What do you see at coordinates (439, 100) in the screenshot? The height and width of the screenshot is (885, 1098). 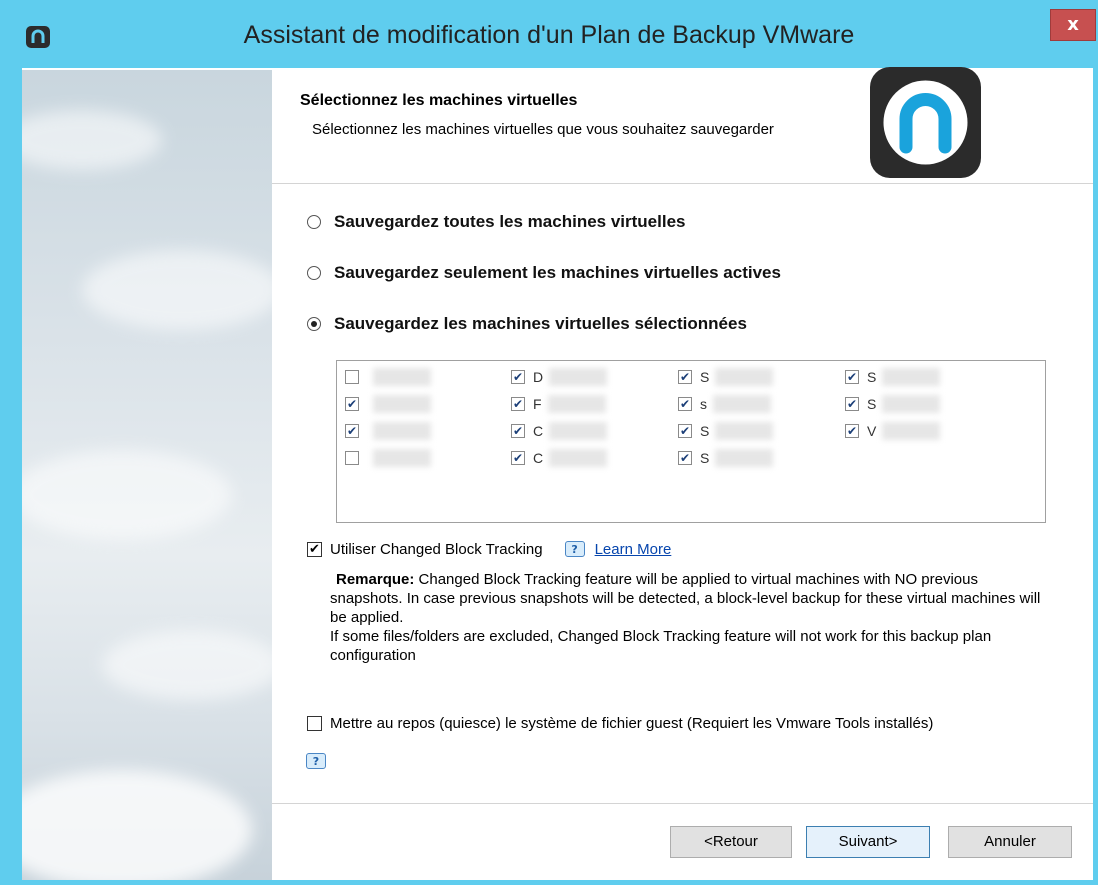 I see `page-title: Sélectionnez les machines virtuelles` at bounding box center [439, 100].